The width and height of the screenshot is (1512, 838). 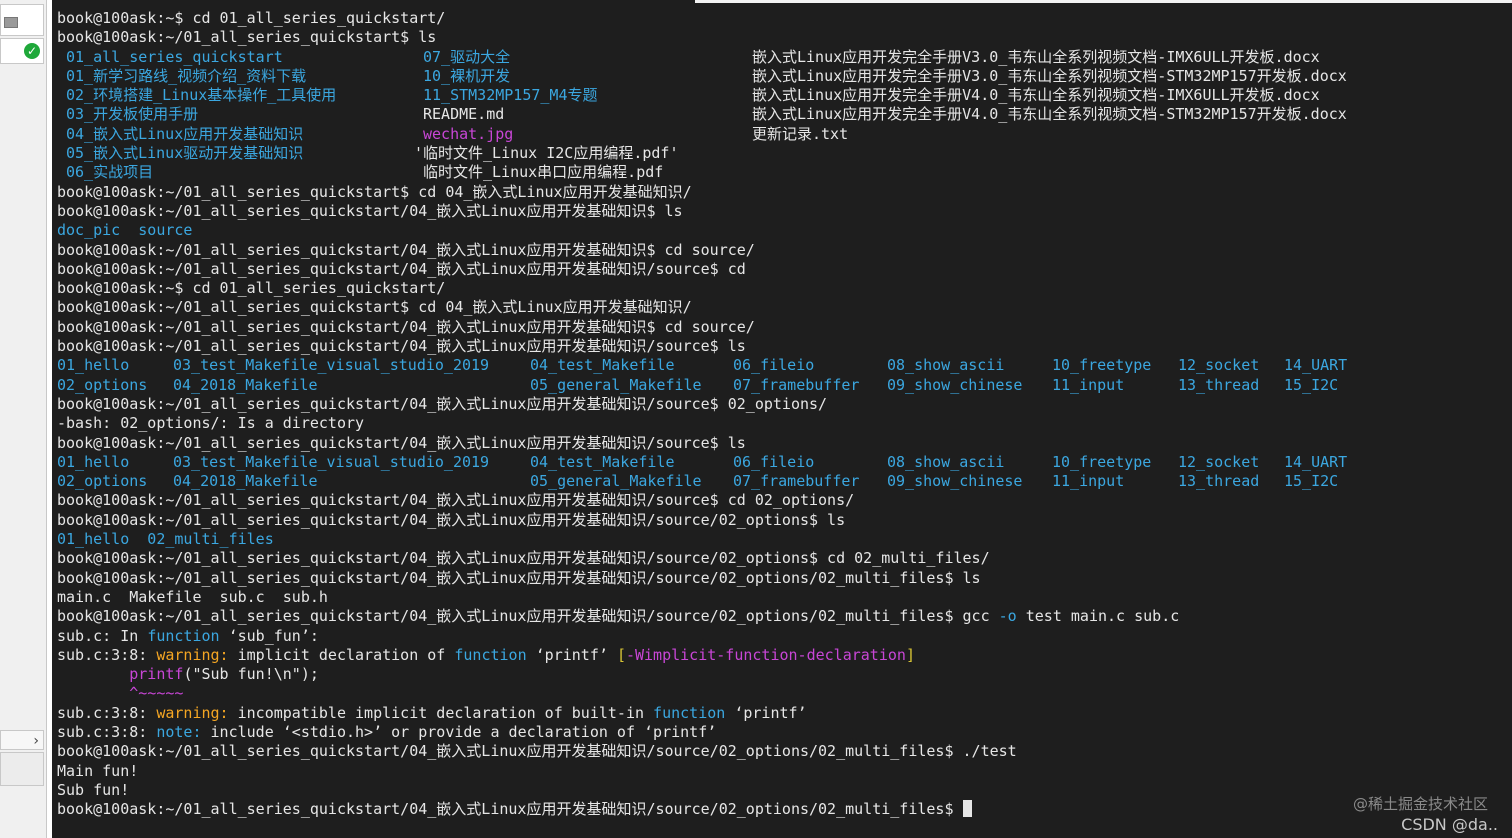 I want to click on dir-entry: 01_all_series_quickstart, so click(x=174, y=56).